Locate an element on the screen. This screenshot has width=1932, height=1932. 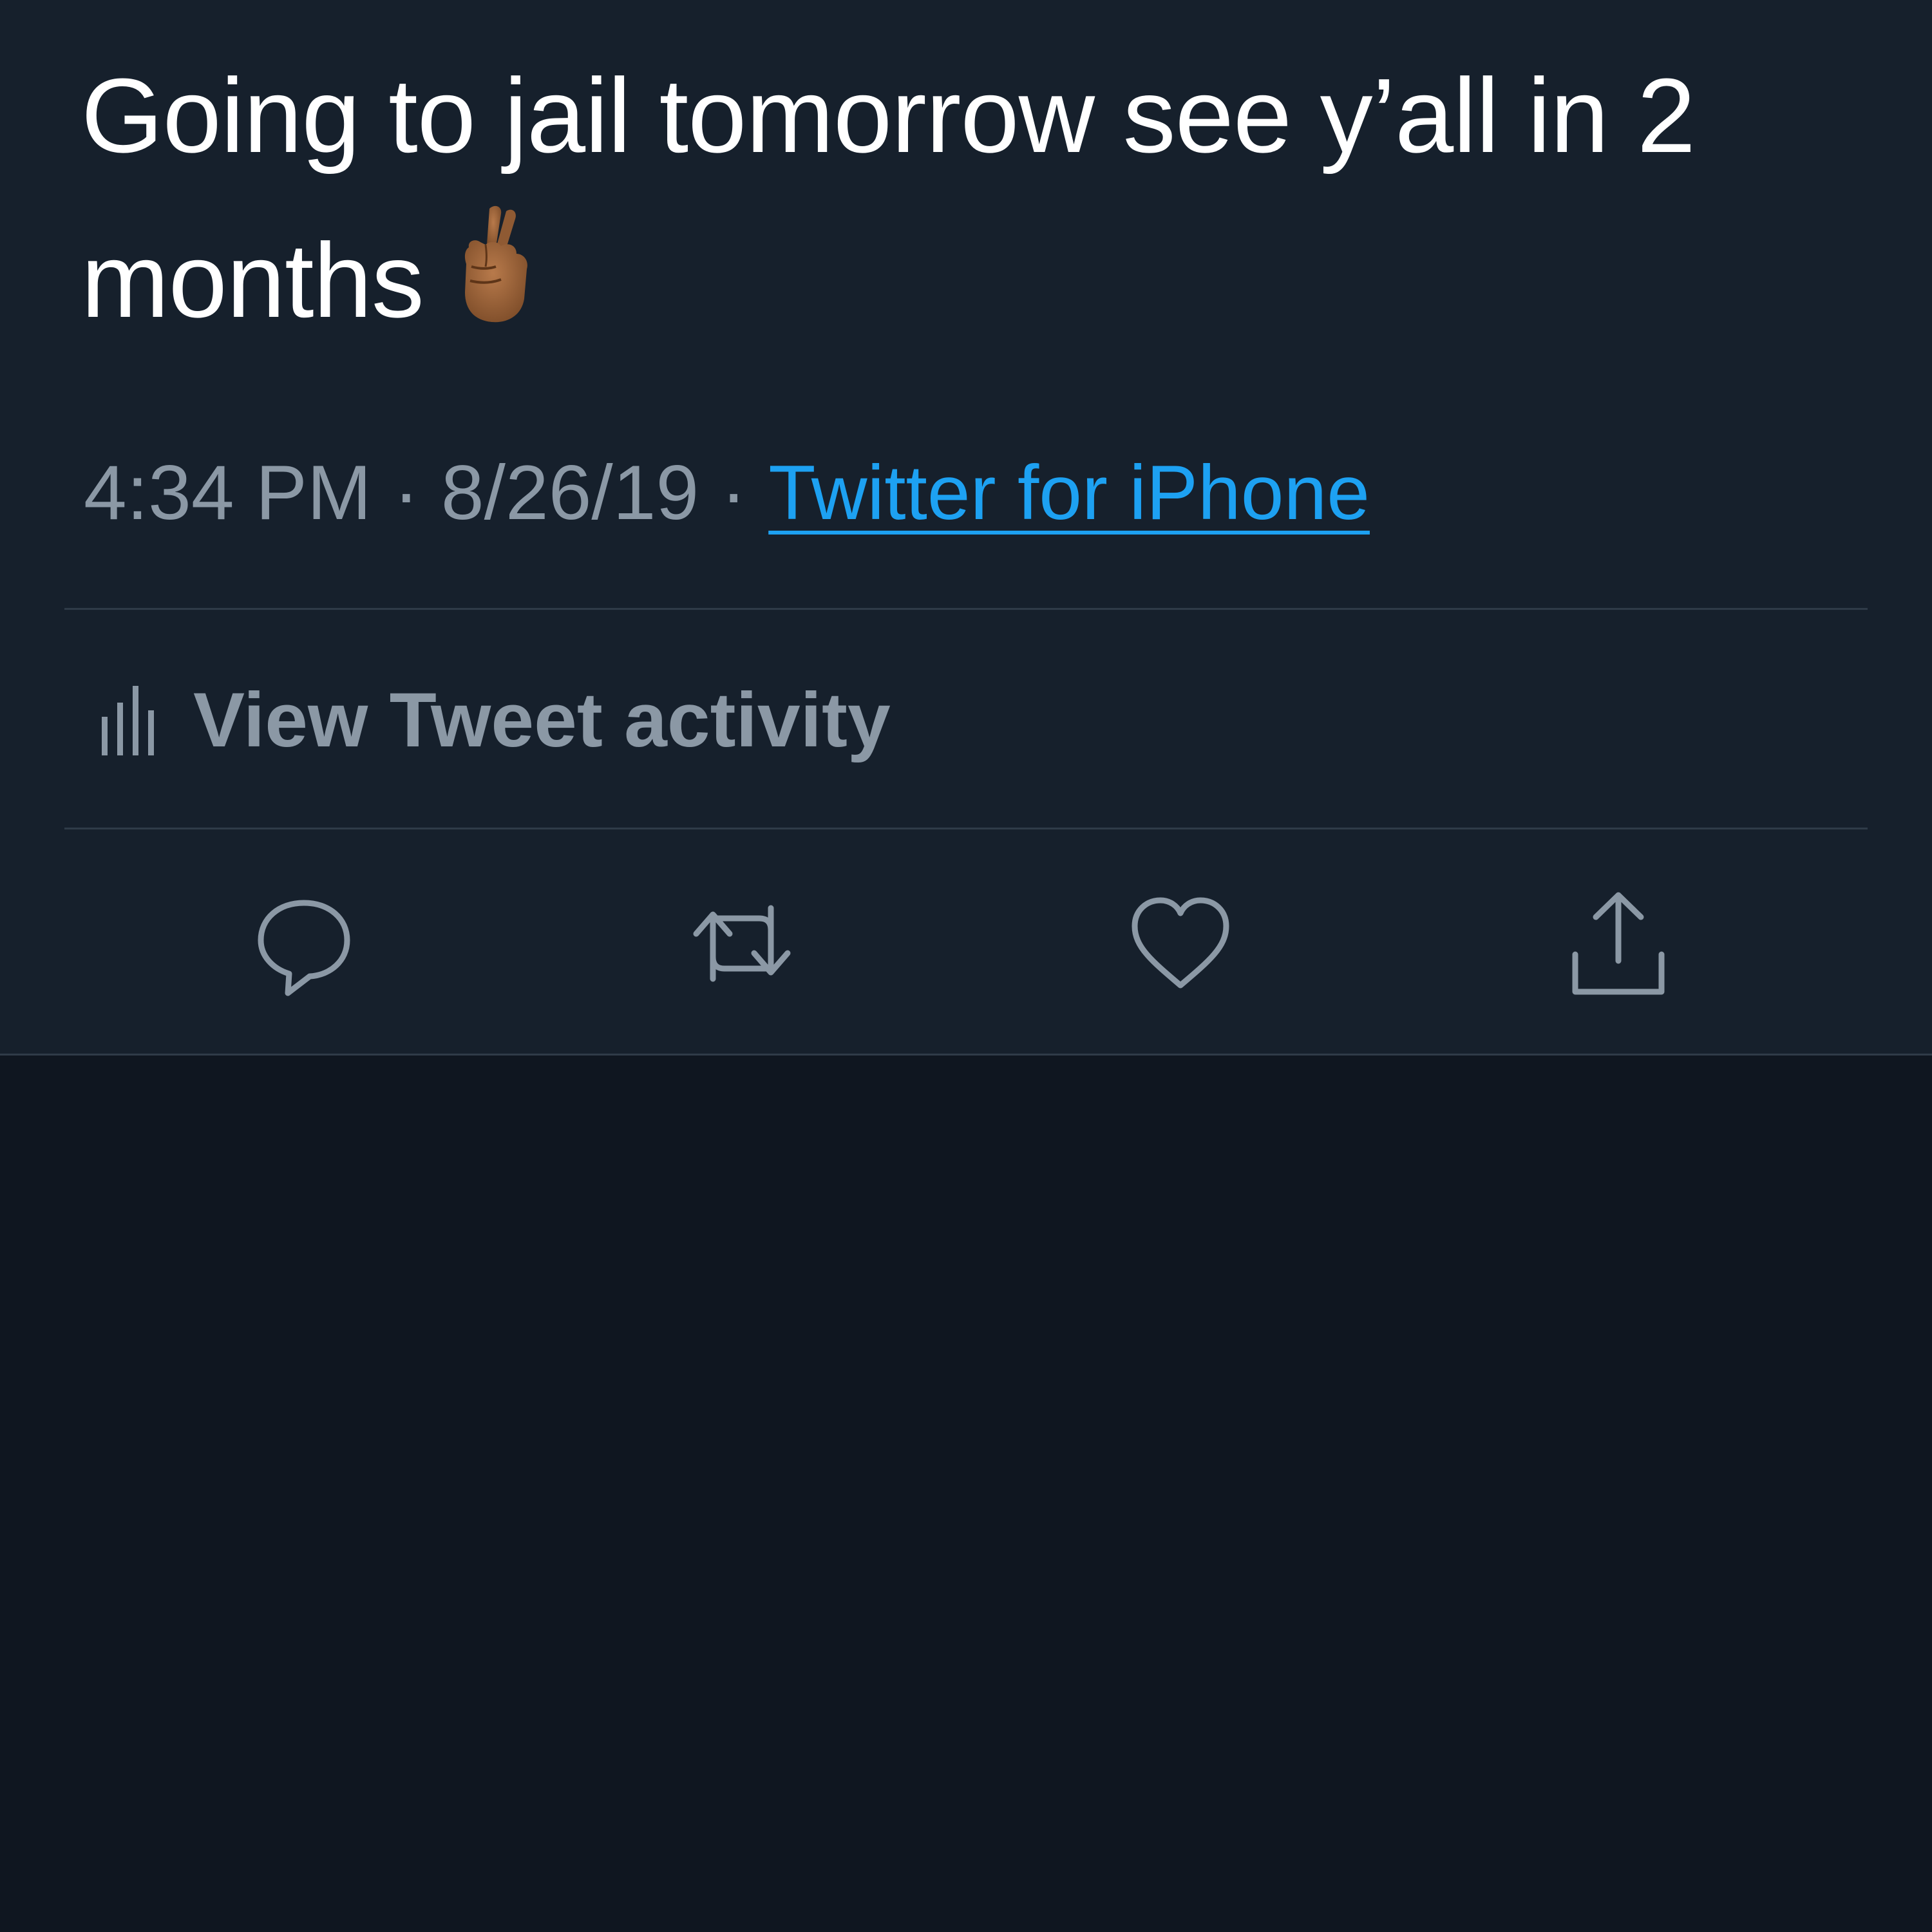
bar-chart-icon is located at coordinates (128, 720).